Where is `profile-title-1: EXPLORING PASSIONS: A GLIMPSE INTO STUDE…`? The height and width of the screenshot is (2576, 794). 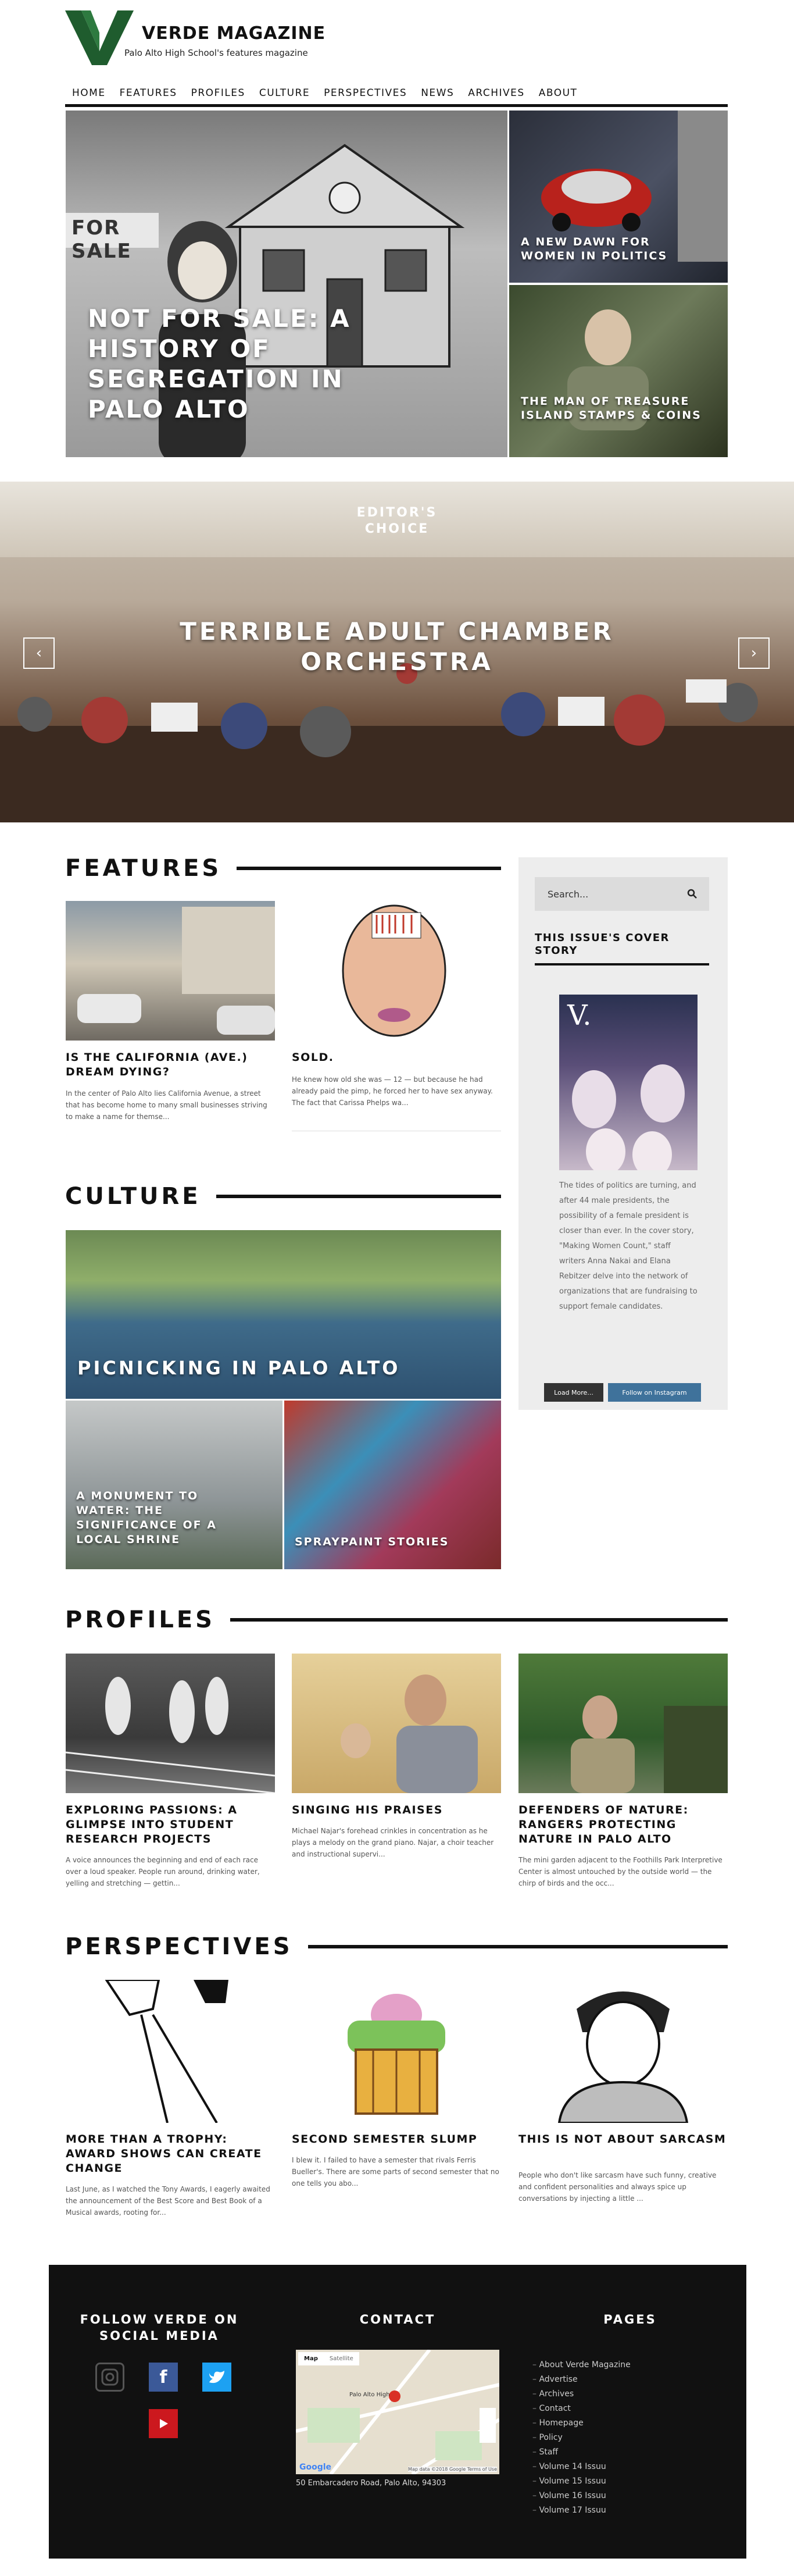
profile-title-1: EXPLORING PASSIONS: A GLIMPSE INTO STUDE… is located at coordinates (171, 1825).